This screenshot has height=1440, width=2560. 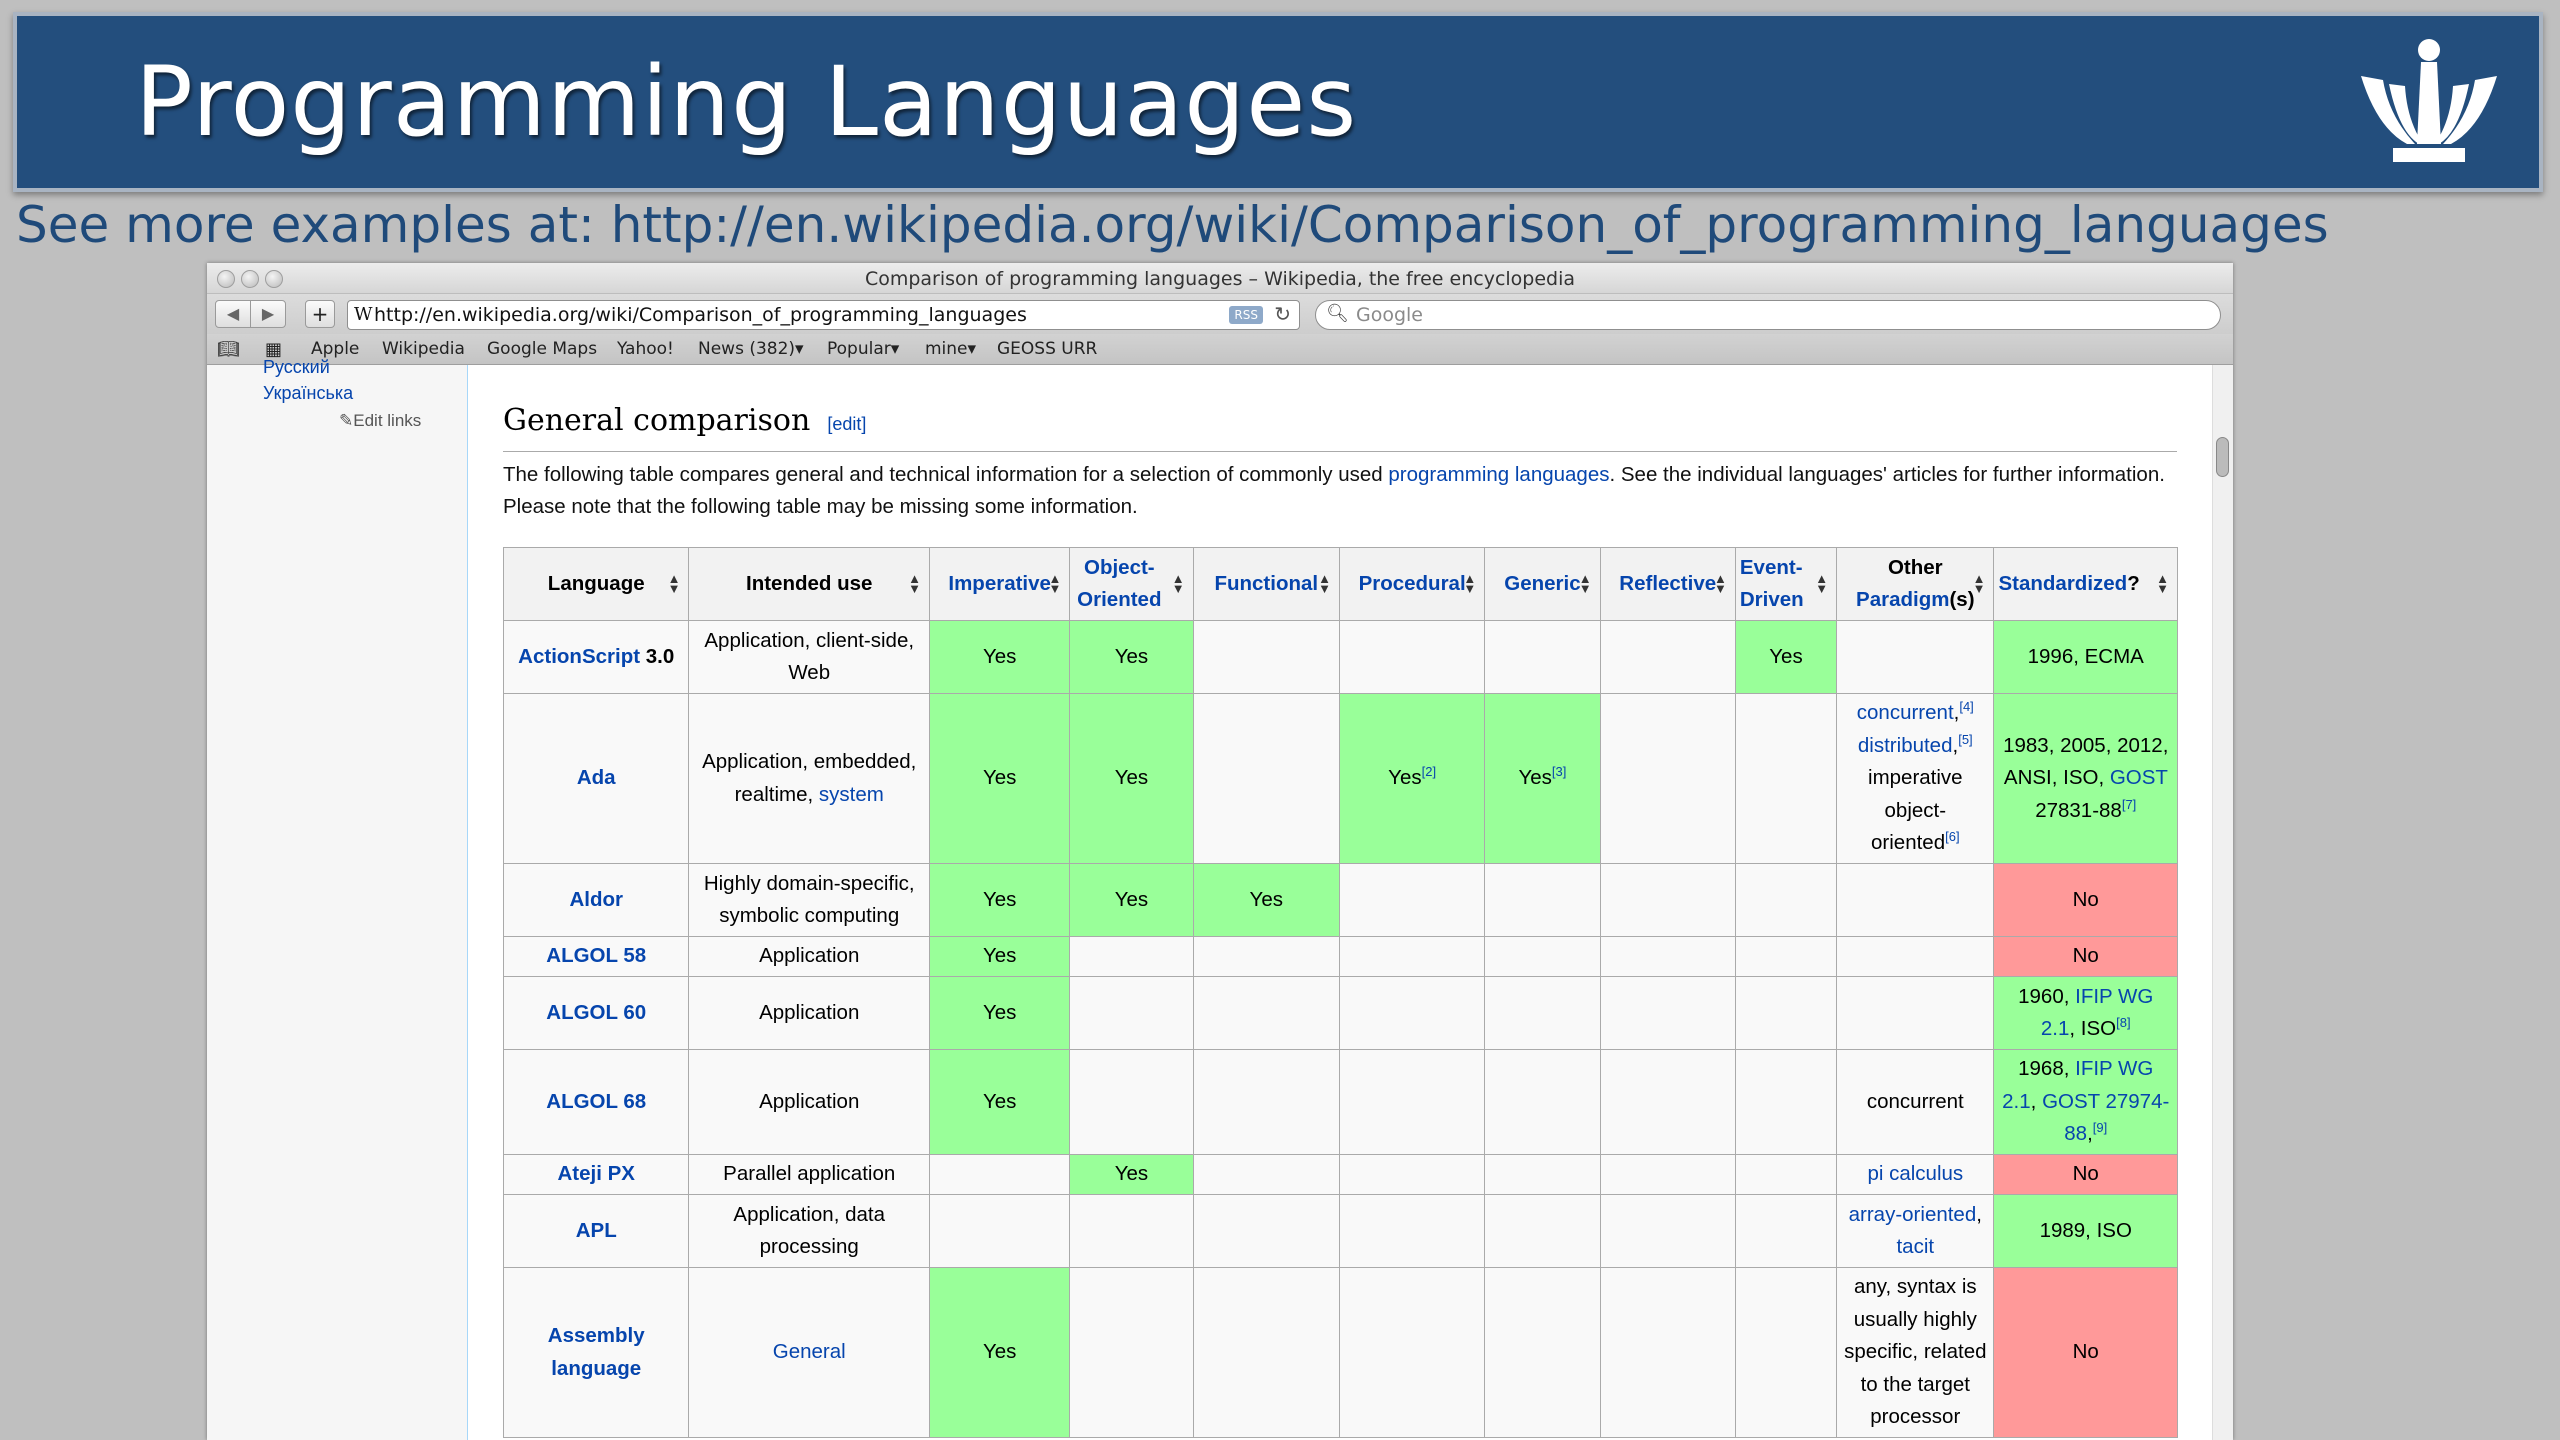 What do you see at coordinates (1952, 836) in the screenshot?
I see `reference-link: [6]` at bounding box center [1952, 836].